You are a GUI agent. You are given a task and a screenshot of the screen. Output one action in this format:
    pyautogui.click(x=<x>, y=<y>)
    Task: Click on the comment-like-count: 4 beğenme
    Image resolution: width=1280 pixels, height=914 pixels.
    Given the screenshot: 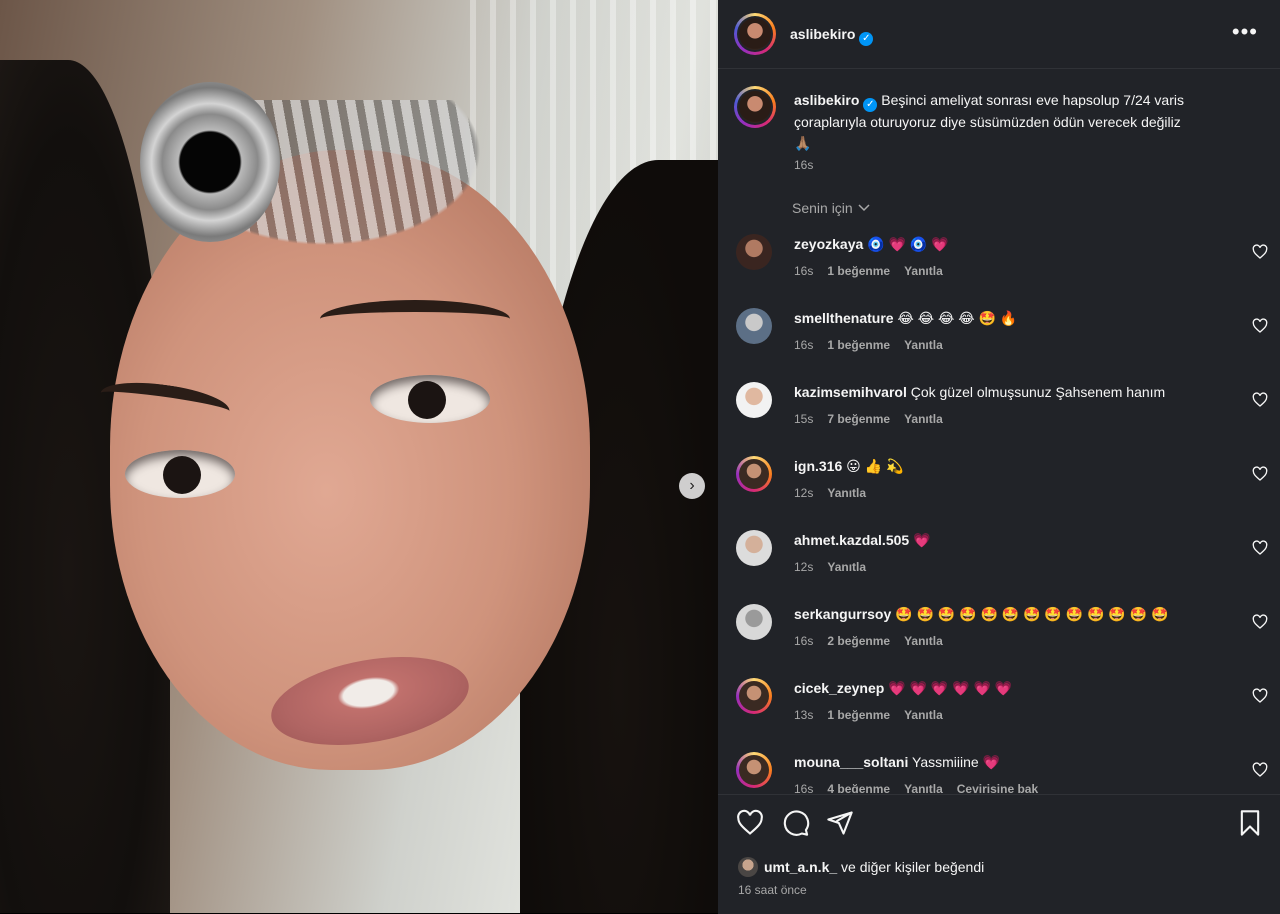 What is the action you would take?
    pyautogui.click(x=858, y=787)
    